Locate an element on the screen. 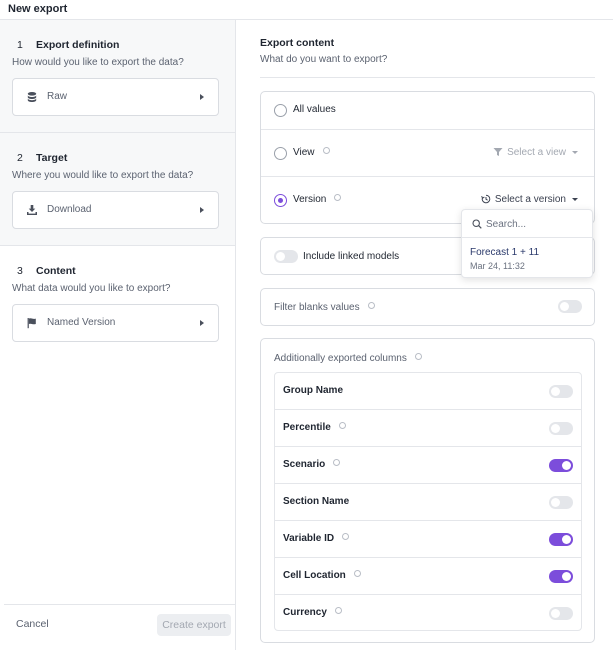 This screenshot has width=613, height=650. version-date: Mar 24, 11:32 is located at coordinates (497, 266).